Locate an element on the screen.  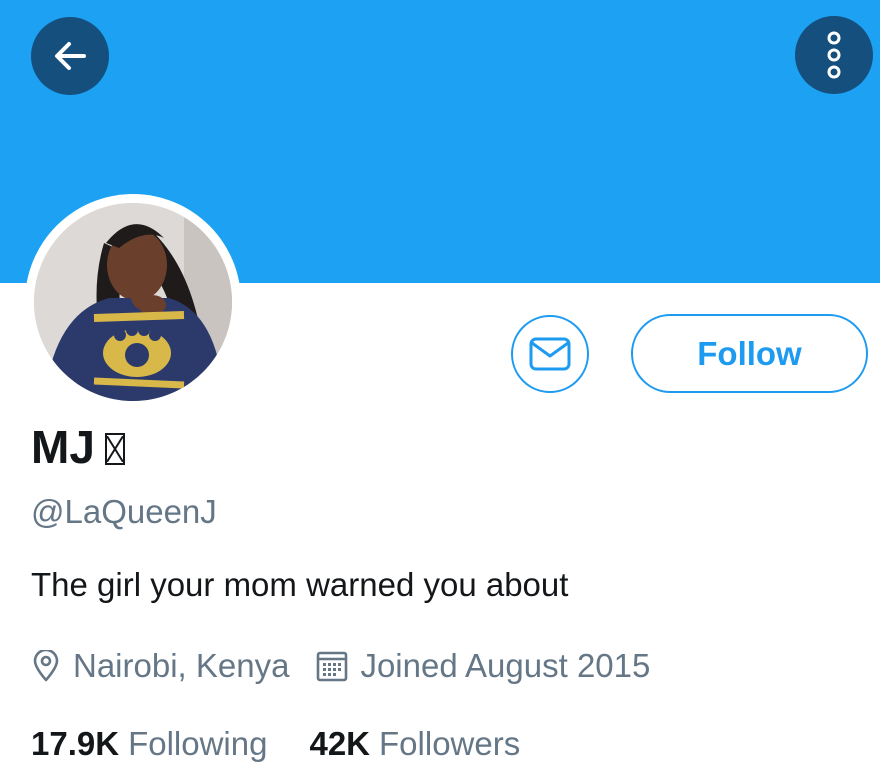
profile-meta: Nairobi, Kenya Joined August 2015 is located at coordinates (340, 666).